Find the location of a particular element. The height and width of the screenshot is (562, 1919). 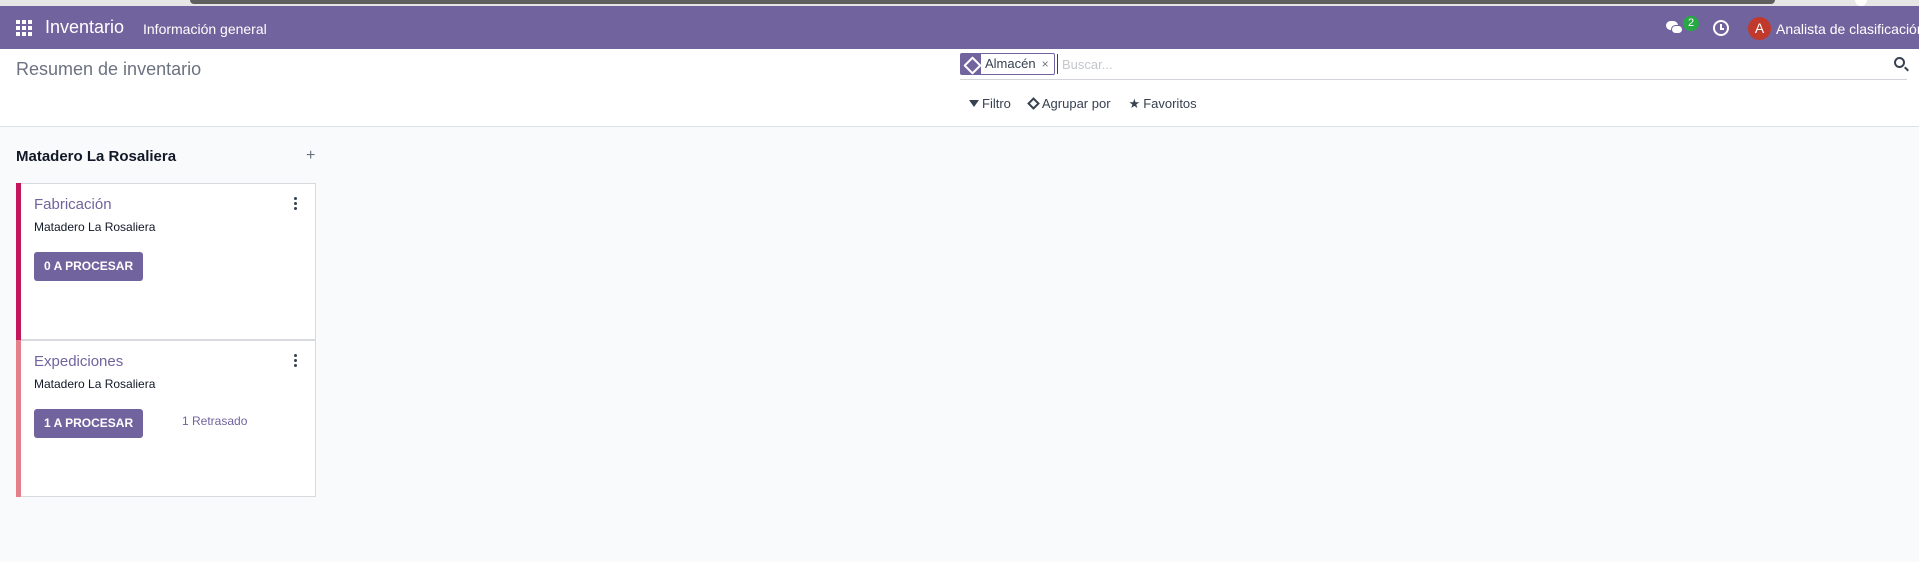

late-link: 1 Retrasado is located at coordinates (214, 421).